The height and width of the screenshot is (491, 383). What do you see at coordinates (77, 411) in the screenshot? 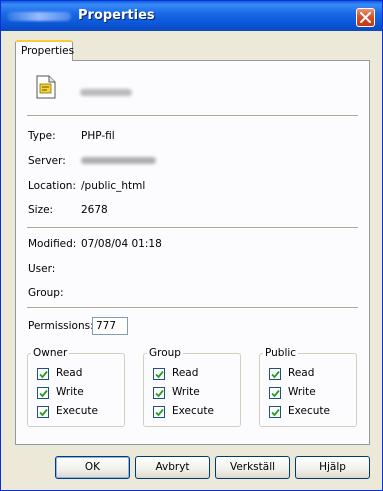
I see `owner-execute-label: Execute` at bounding box center [77, 411].